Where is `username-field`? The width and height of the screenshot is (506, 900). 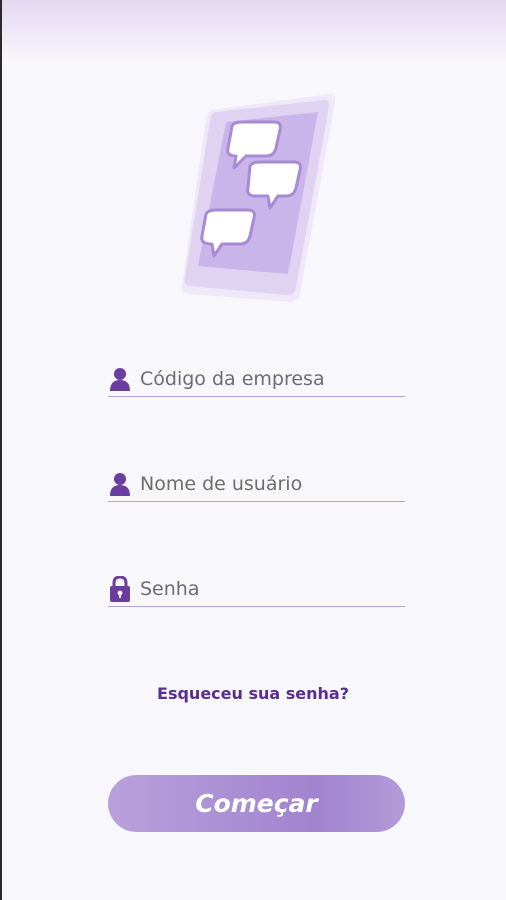 username-field is located at coordinates (256, 484).